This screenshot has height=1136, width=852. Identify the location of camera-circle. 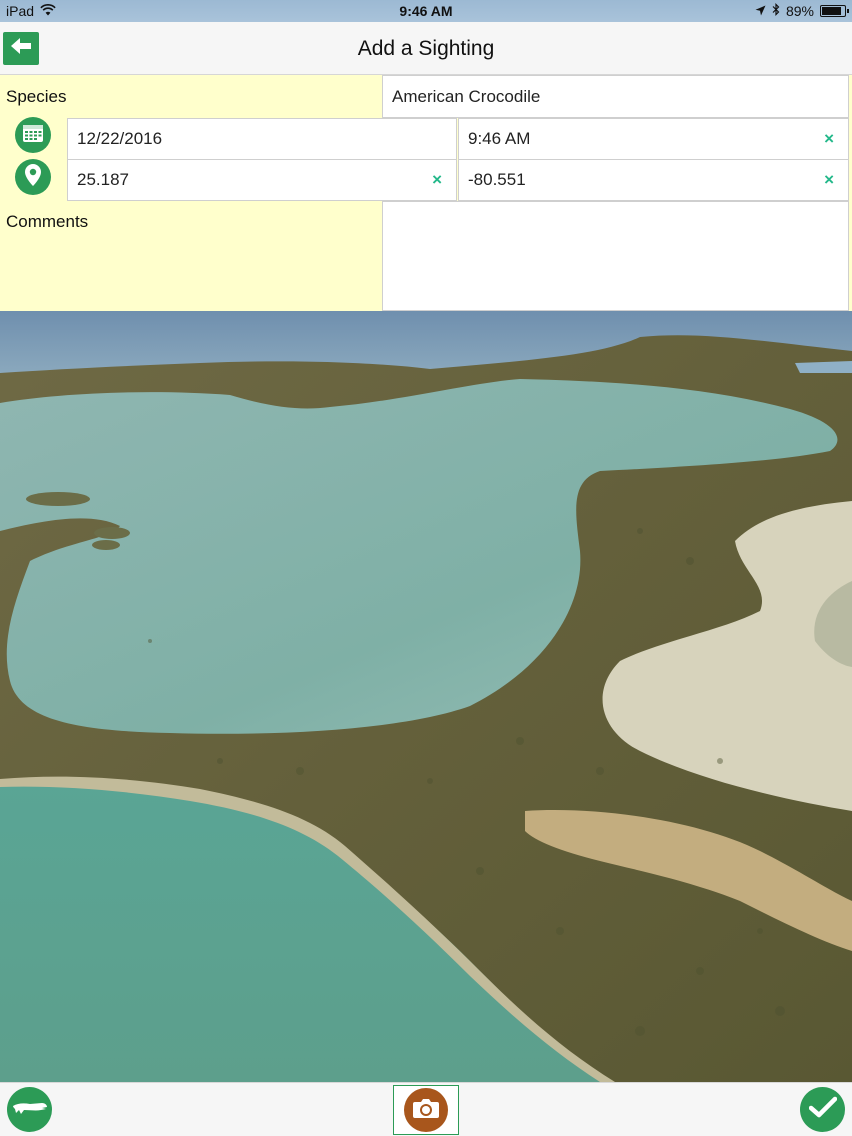
(426, 1110).